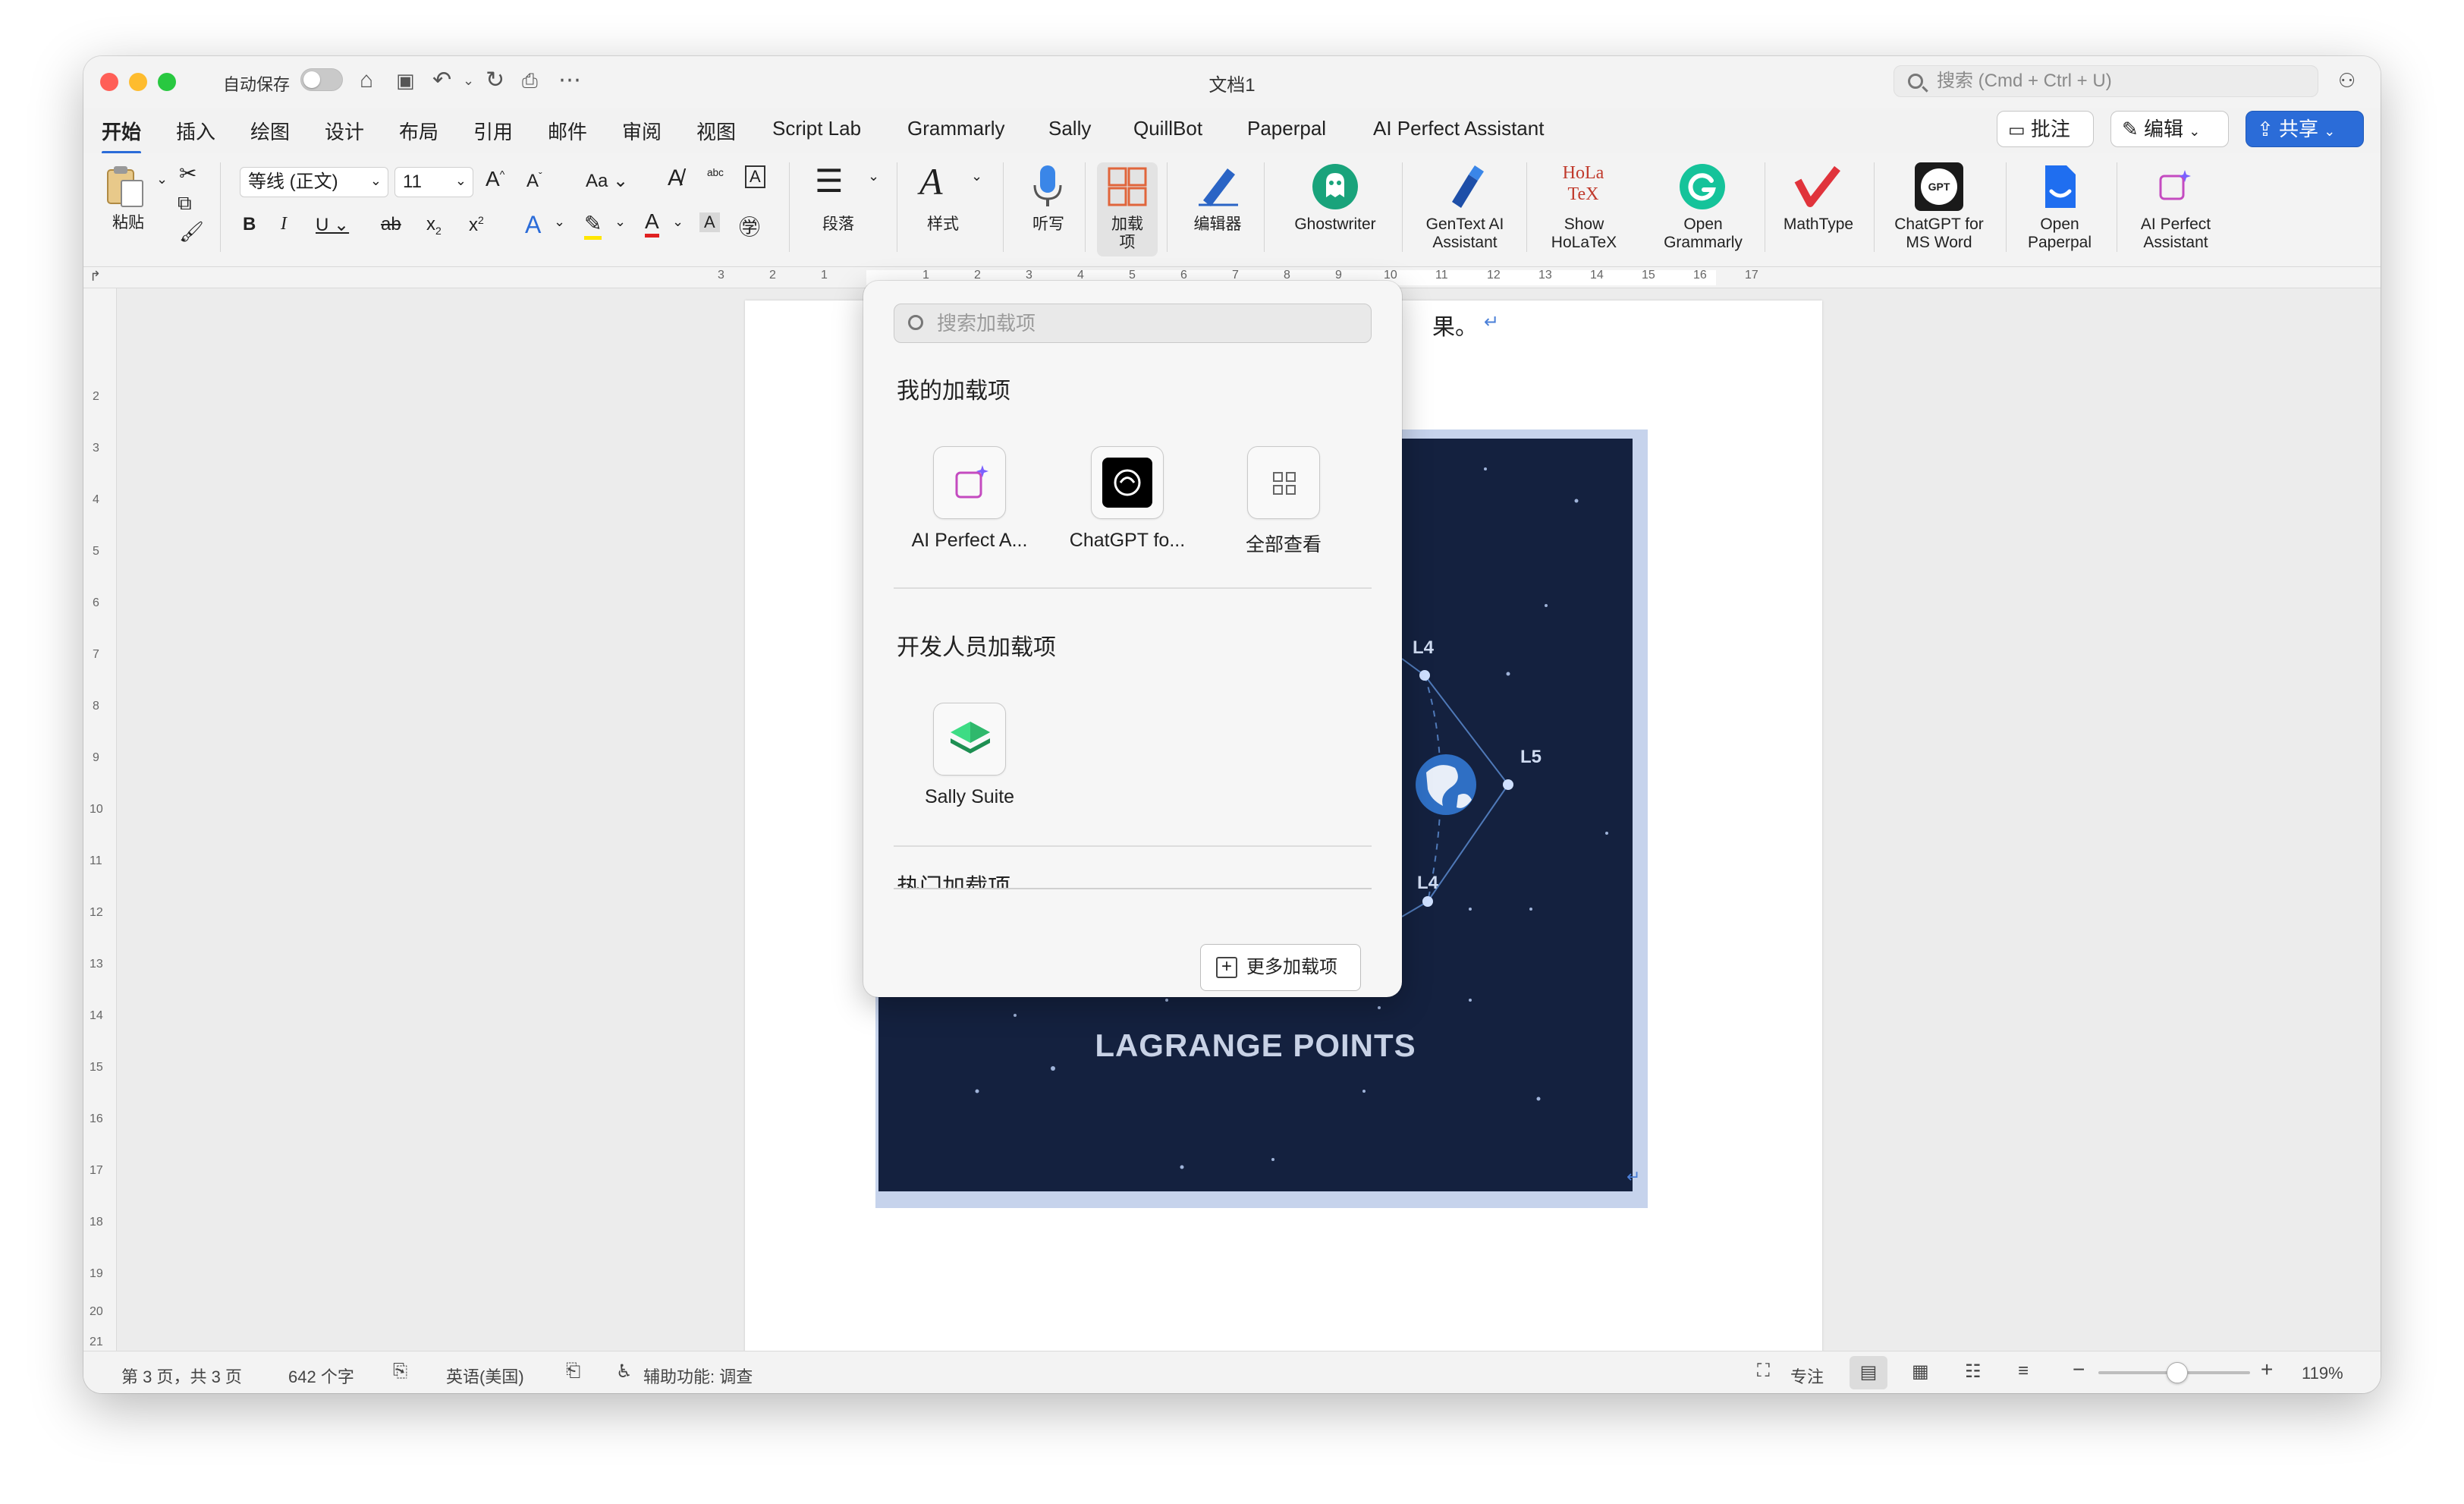  What do you see at coordinates (495, 179) in the screenshot?
I see `grow-font-icon: A^` at bounding box center [495, 179].